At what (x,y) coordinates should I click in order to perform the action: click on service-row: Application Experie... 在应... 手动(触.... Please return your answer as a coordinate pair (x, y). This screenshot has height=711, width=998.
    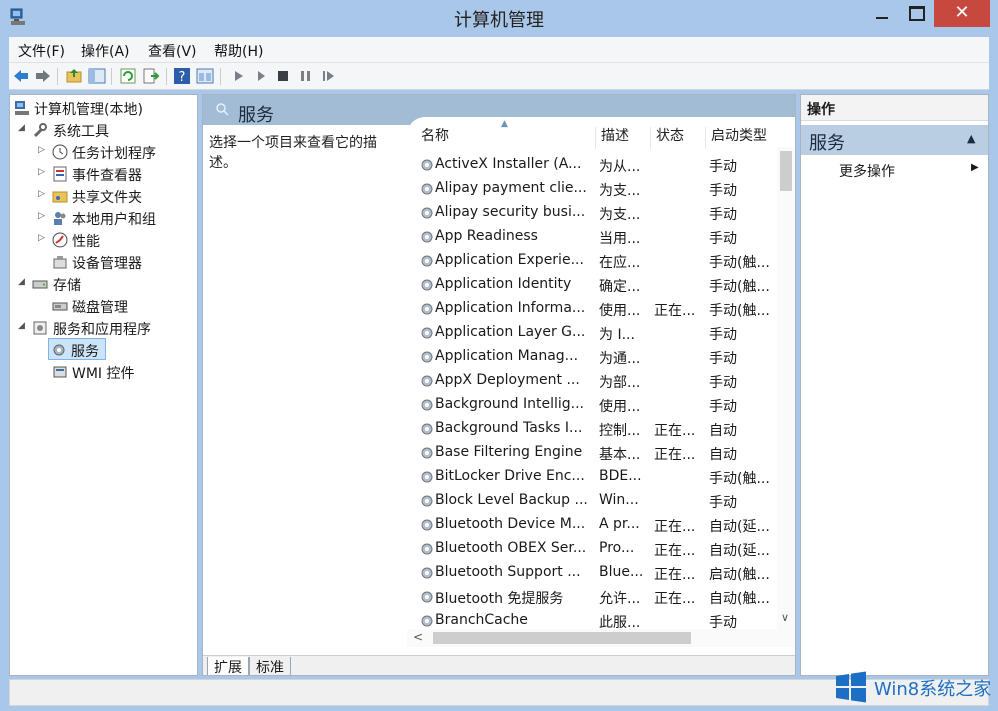
    Looking at the image, I should click on (592, 261).